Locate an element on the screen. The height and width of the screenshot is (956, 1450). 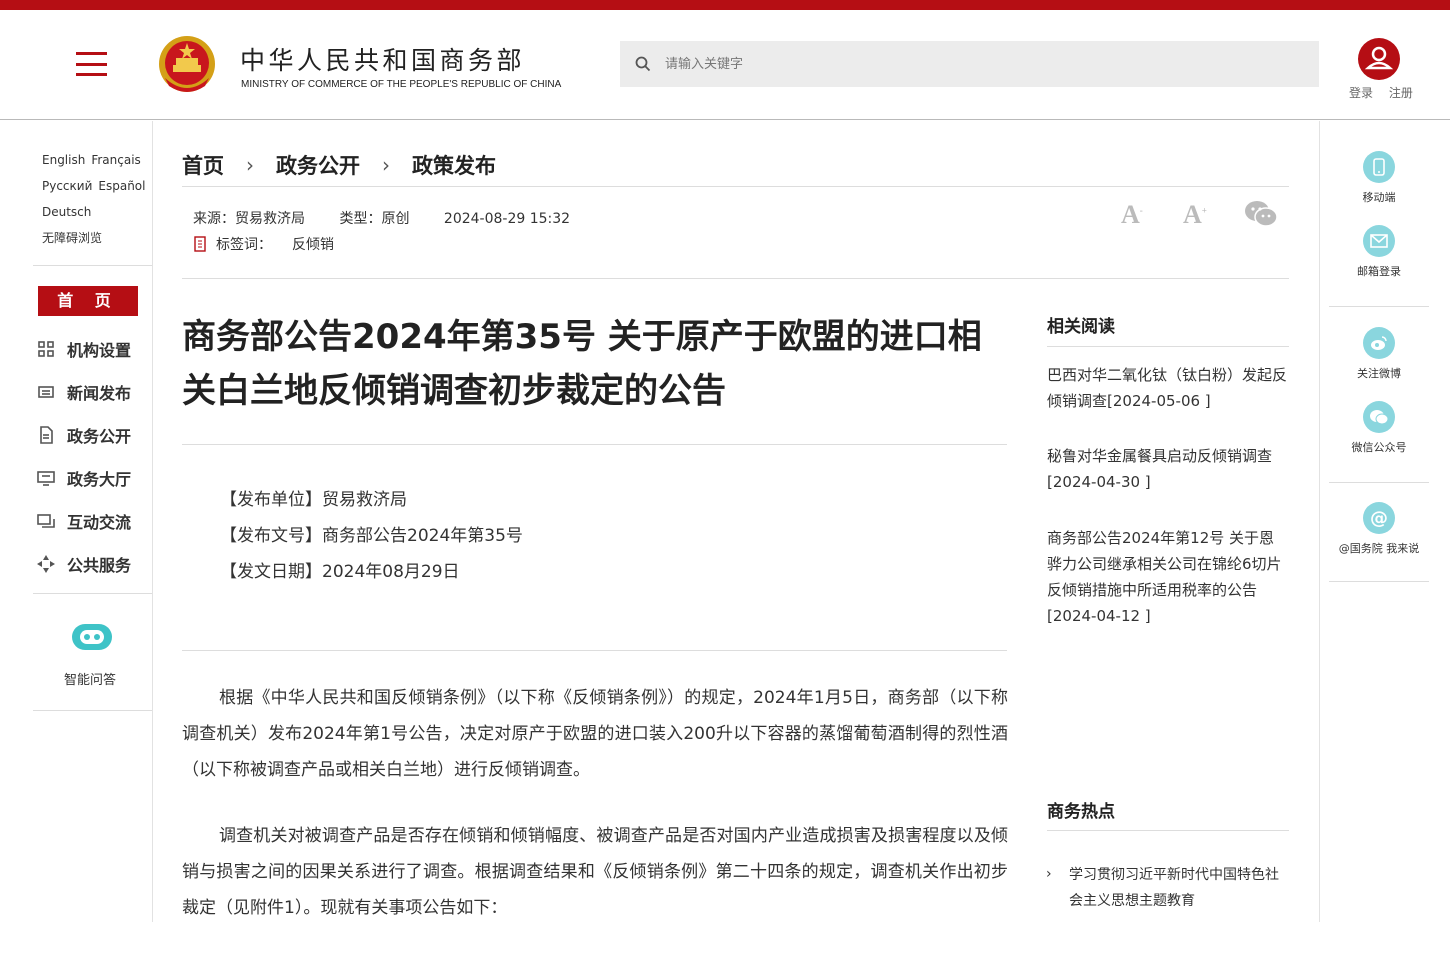
breadcrumb-home: 首页 is located at coordinates (203, 165).